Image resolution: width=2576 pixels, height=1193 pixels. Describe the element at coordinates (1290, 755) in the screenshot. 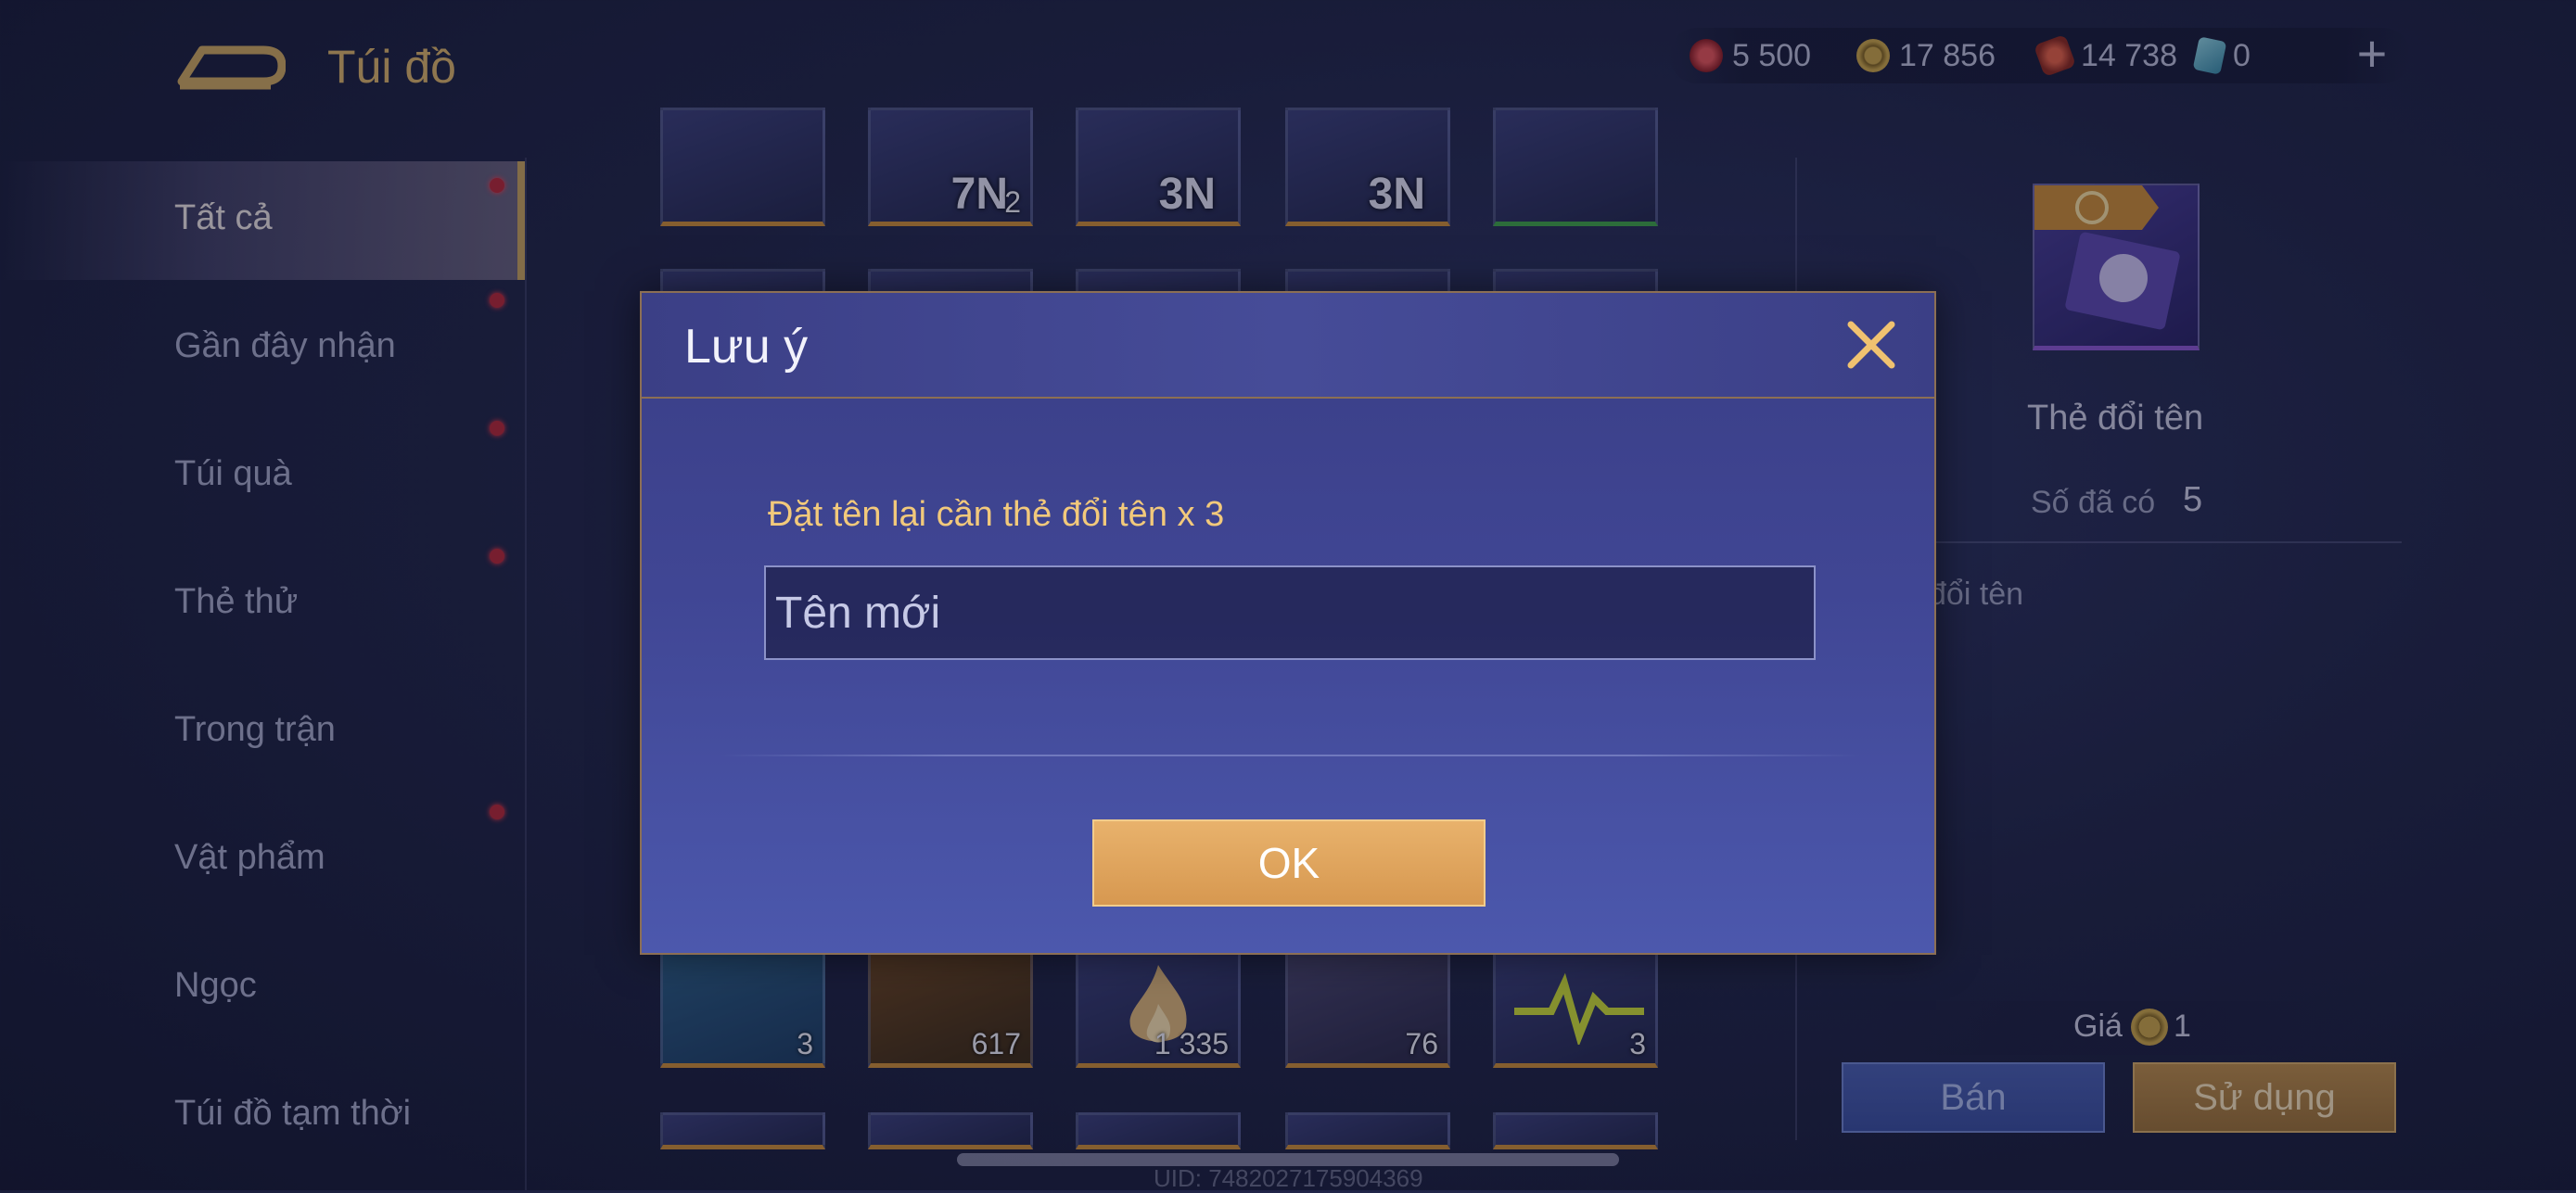

I see `dialog-divider` at that location.